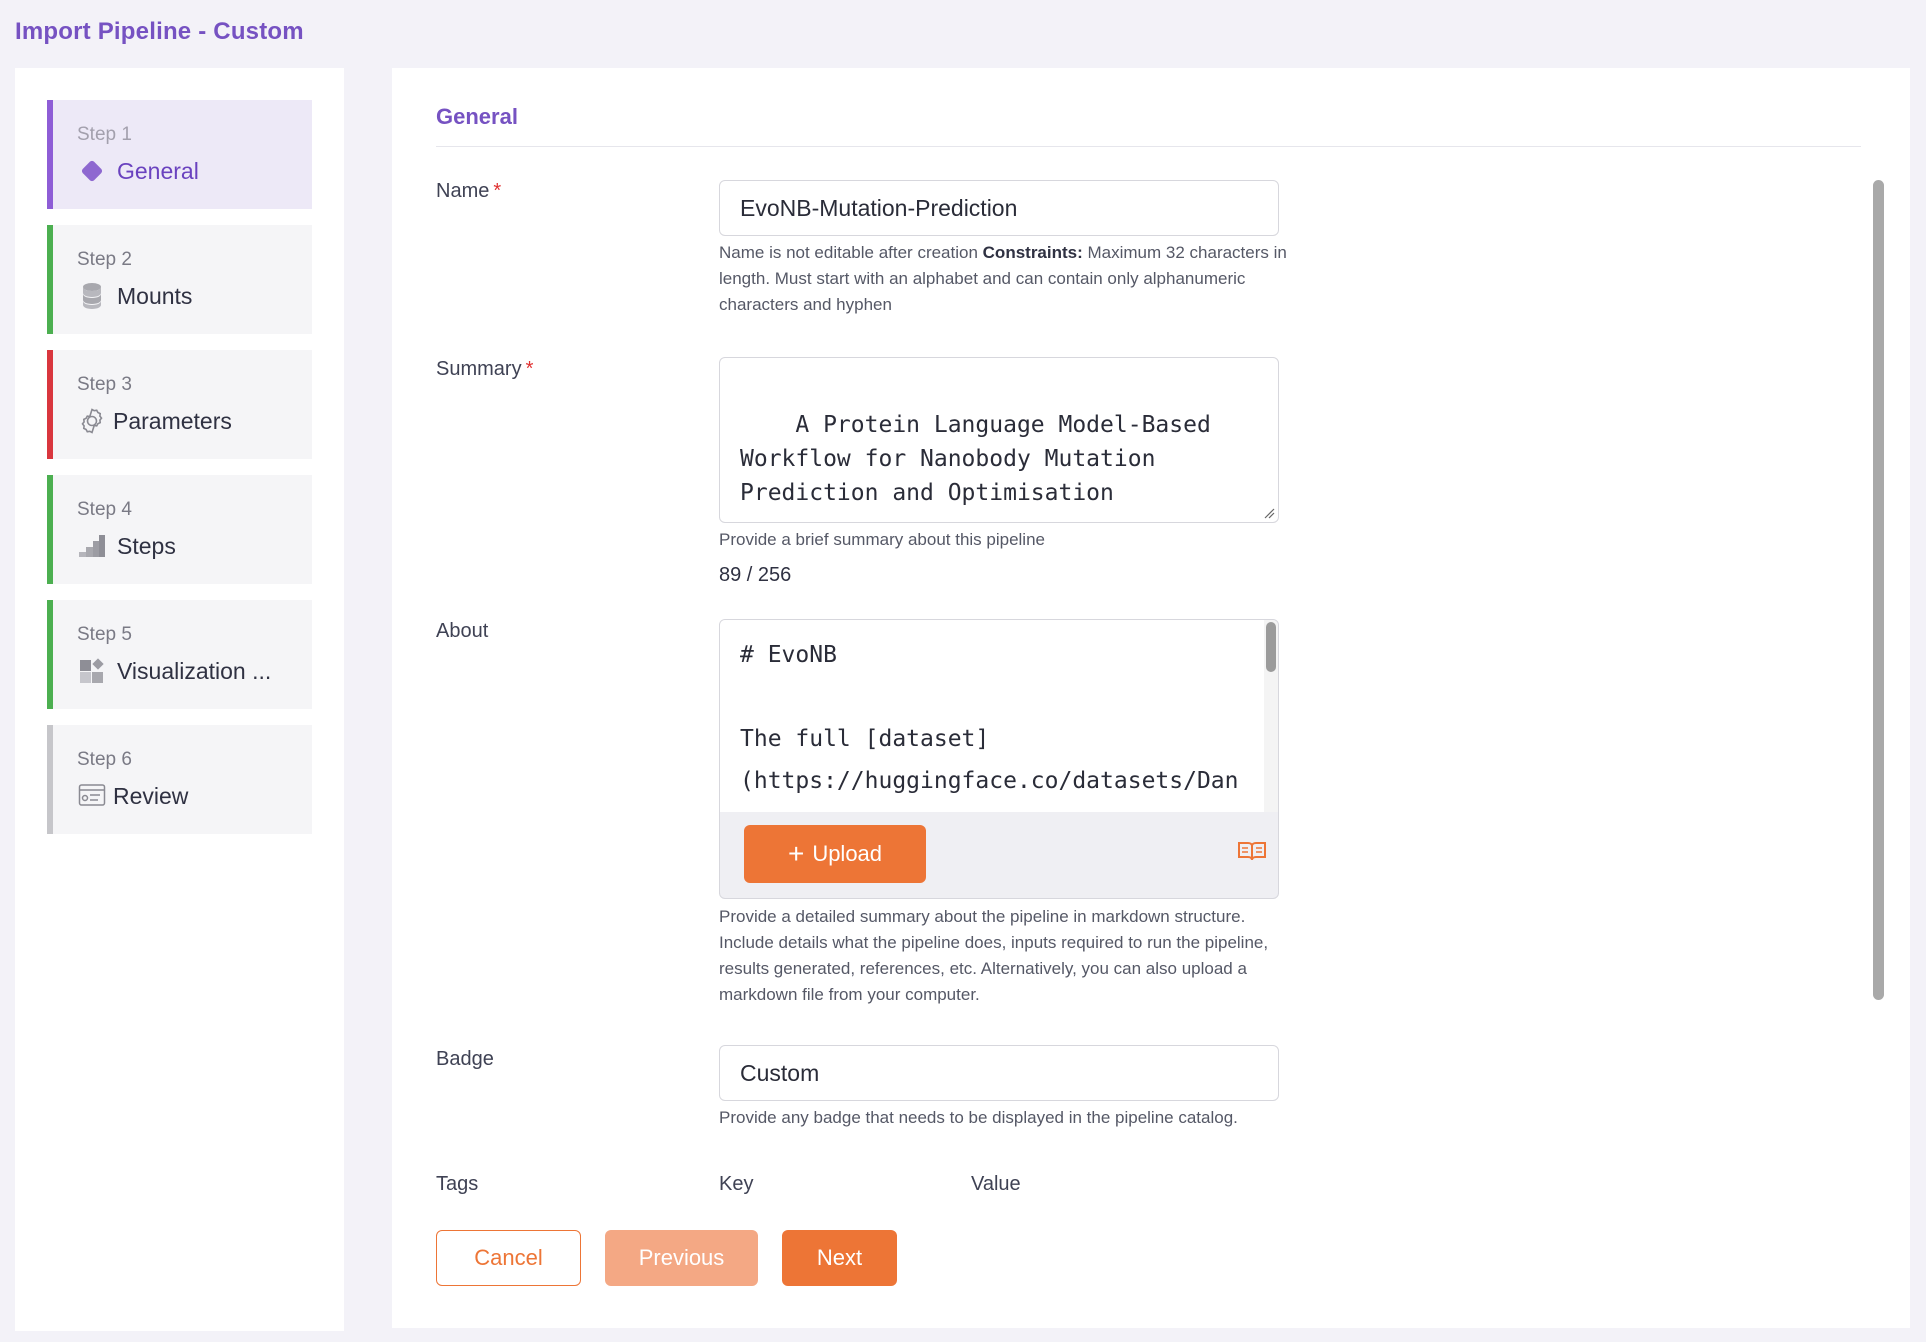 This screenshot has height=1342, width=1926. Describe the element at coordinates (151, 795) in the screenshot. I see `step-label: Review` at that location.